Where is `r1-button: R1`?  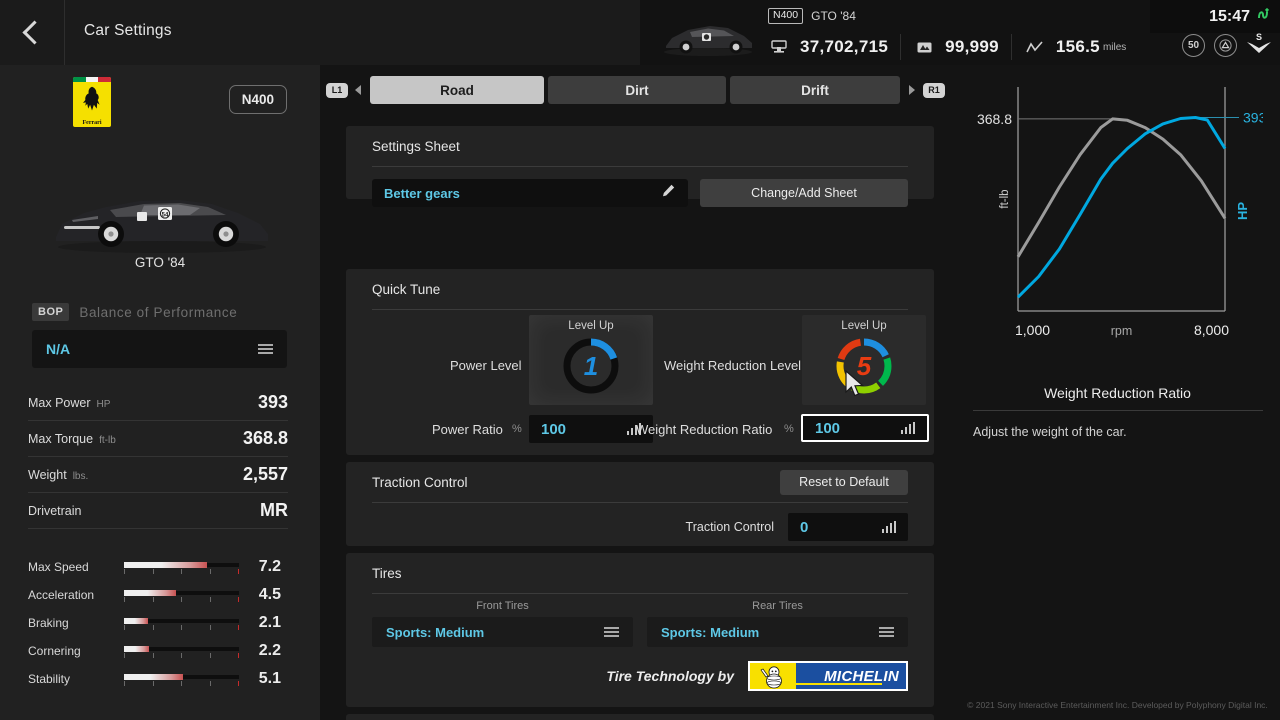 r1-button: R1 is located at coordinates (934, 90).